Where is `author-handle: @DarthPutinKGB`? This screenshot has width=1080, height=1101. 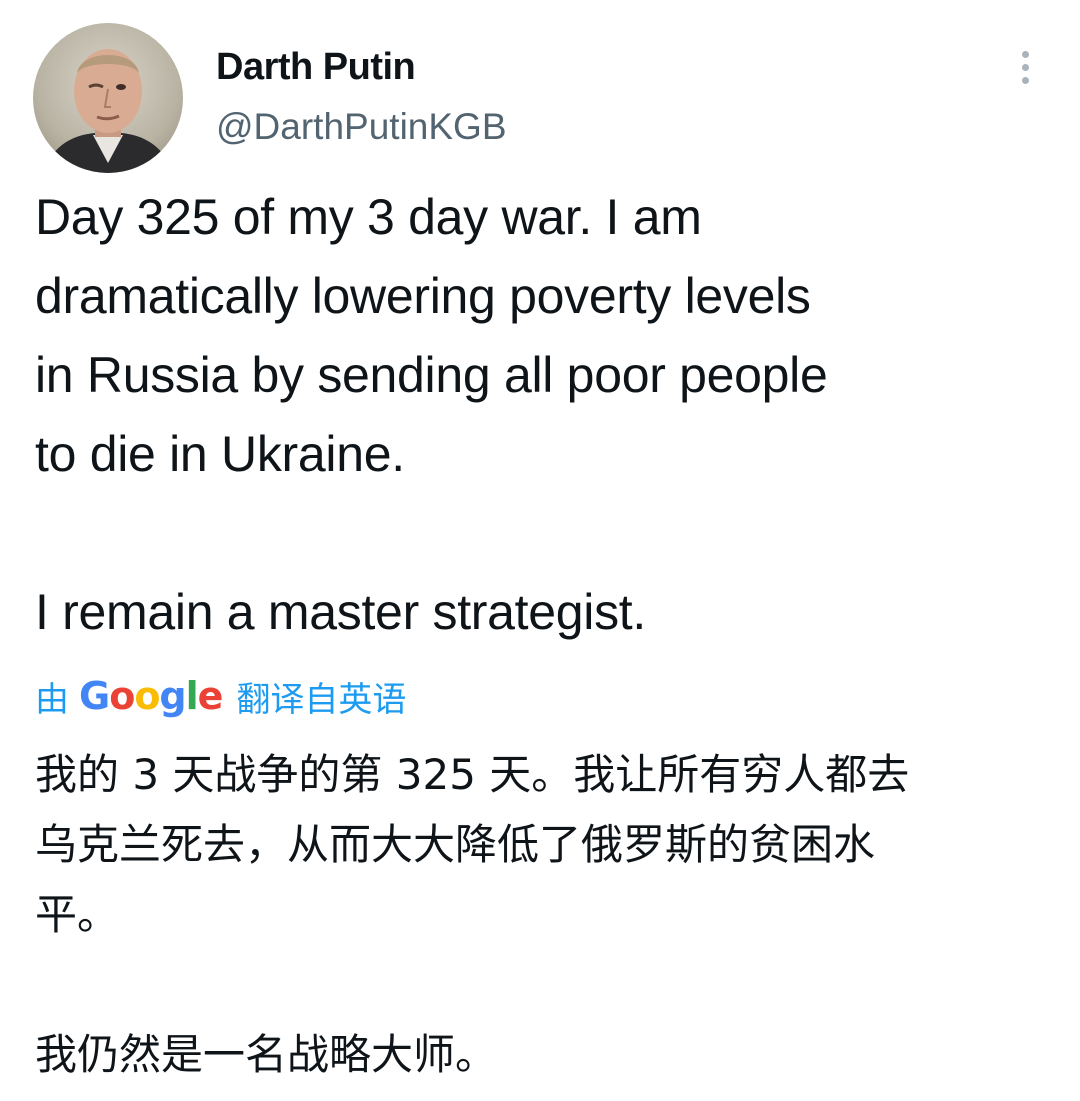
author-handle: @DarthPutinKGB is located at coordinates (361, 127).